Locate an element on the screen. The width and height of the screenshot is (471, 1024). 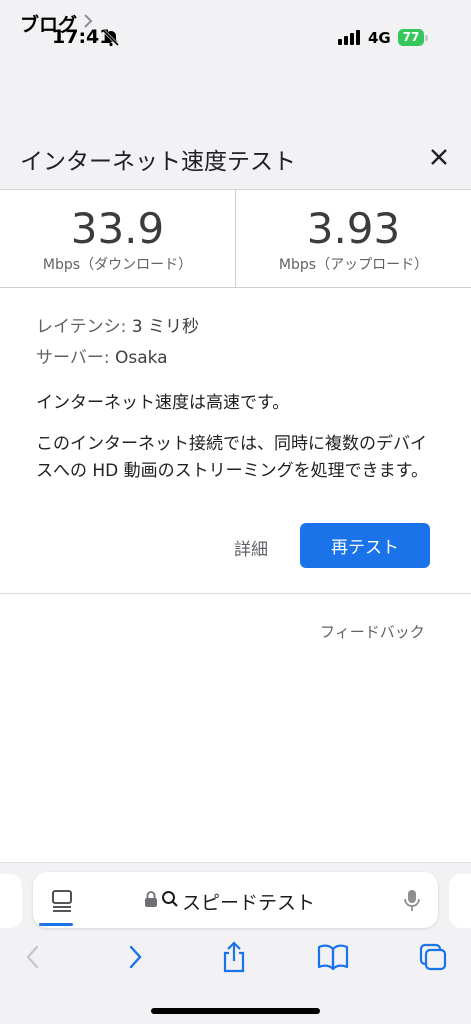
latency-label: レイテンシ: is located at coordinates (81, 327).